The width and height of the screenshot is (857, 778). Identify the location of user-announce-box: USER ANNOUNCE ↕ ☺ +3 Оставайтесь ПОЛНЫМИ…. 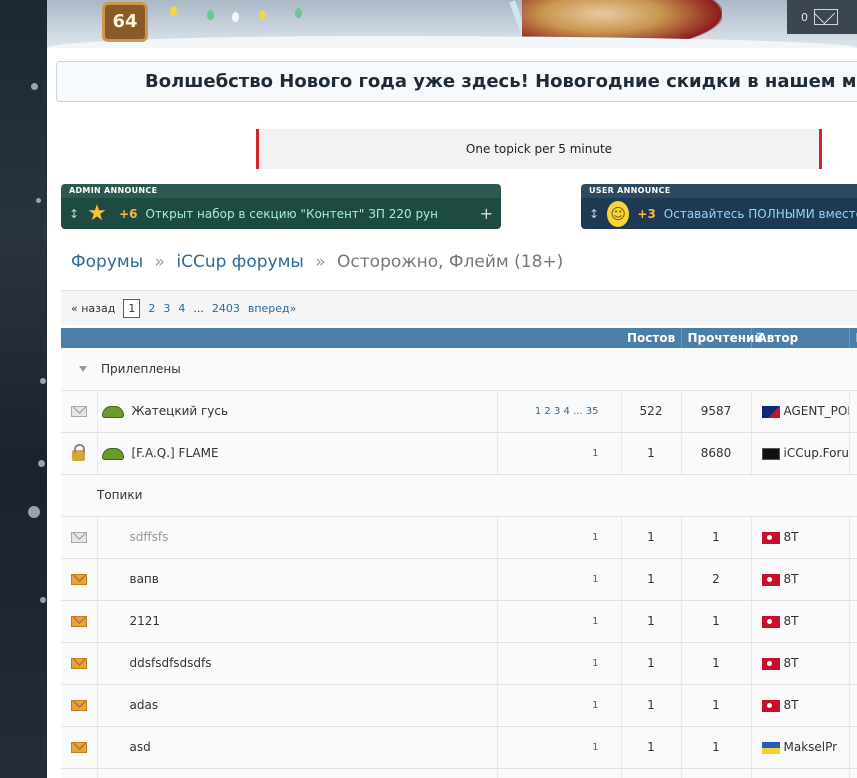
(719, 206).